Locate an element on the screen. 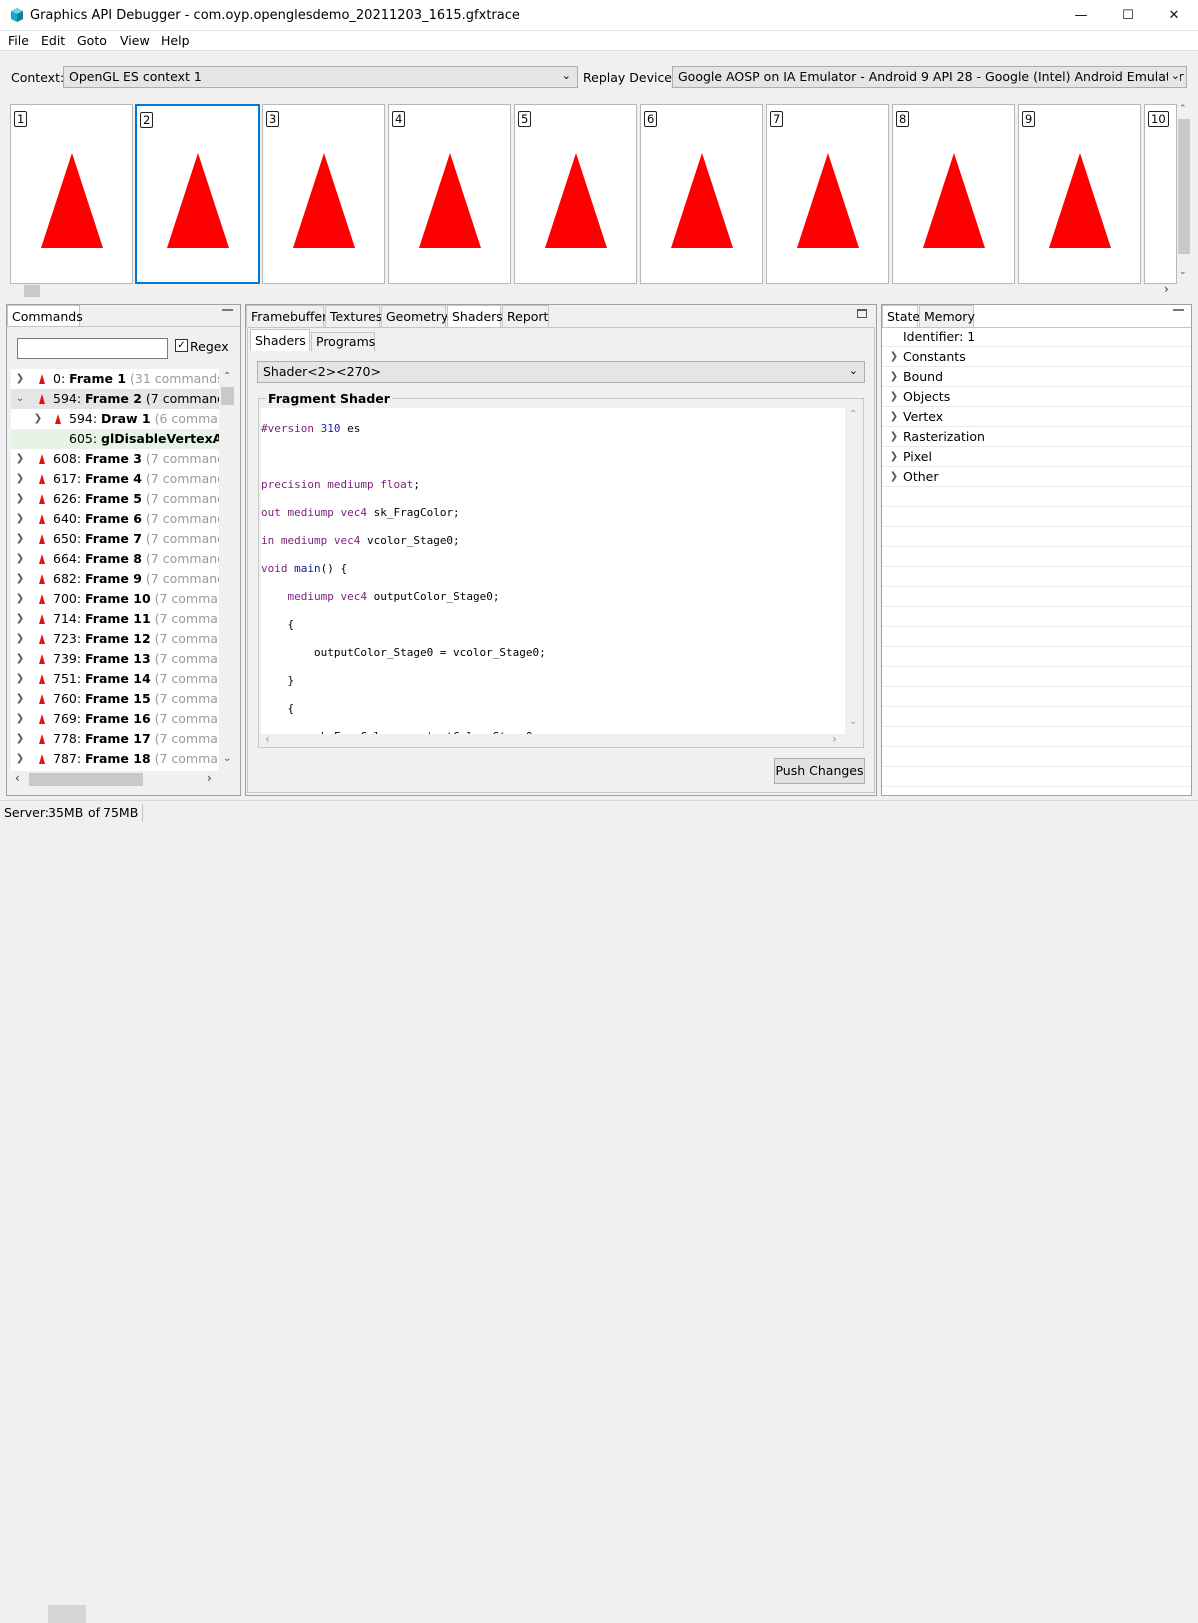 The width and height of the screenshot is (1198, 1623). frame-thumbnail-10: 10 is located at coordinates (1160, 194).